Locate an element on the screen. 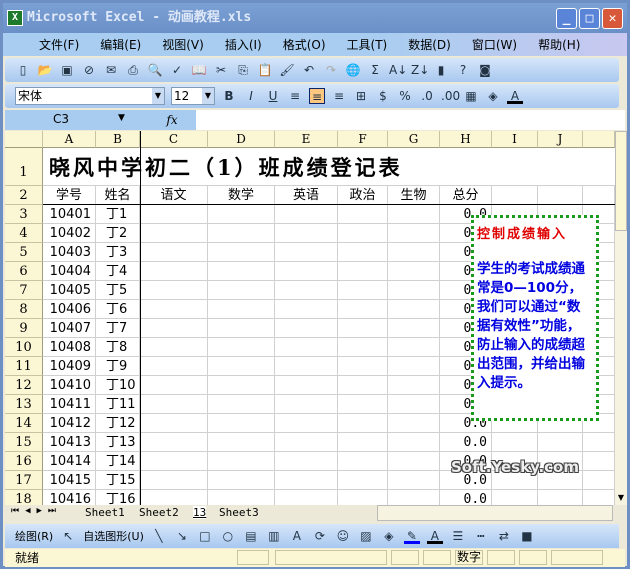 This screenshot has width=630, height=569. table-cell: 丁13 is located at coordinates (118, 442).